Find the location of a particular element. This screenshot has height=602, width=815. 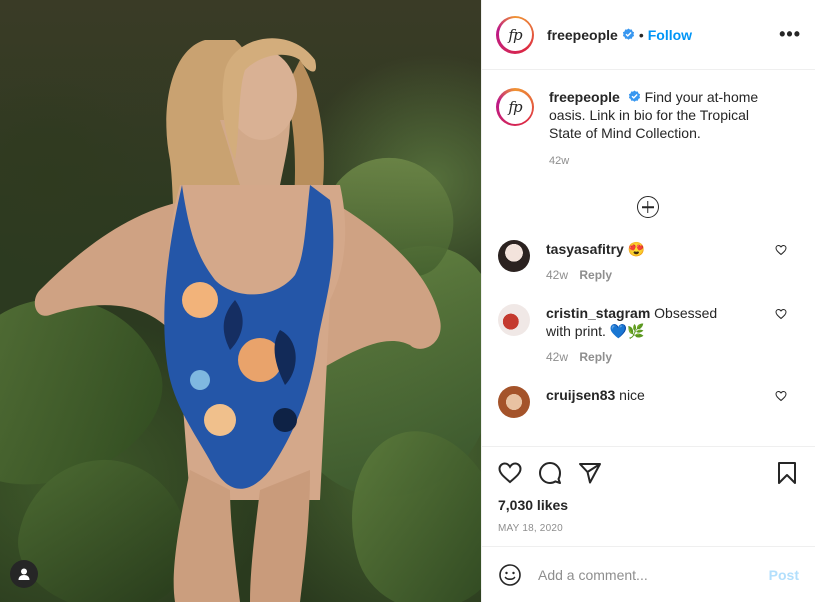

header-username: freepeople is located at coordinates (582, 35).